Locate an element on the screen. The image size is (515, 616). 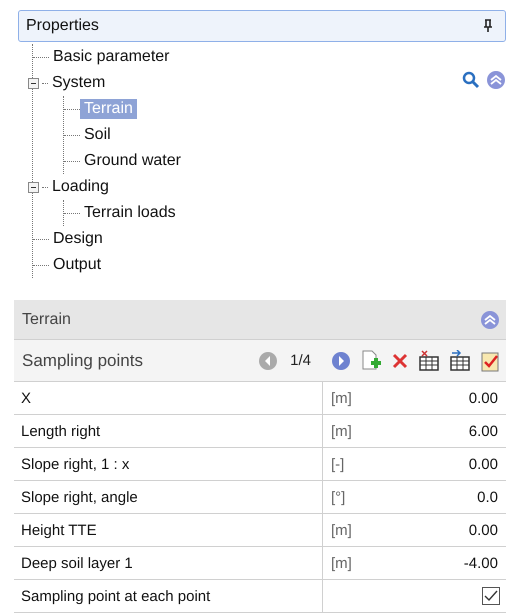
tree-item: System is located at coordinates (79, 83).